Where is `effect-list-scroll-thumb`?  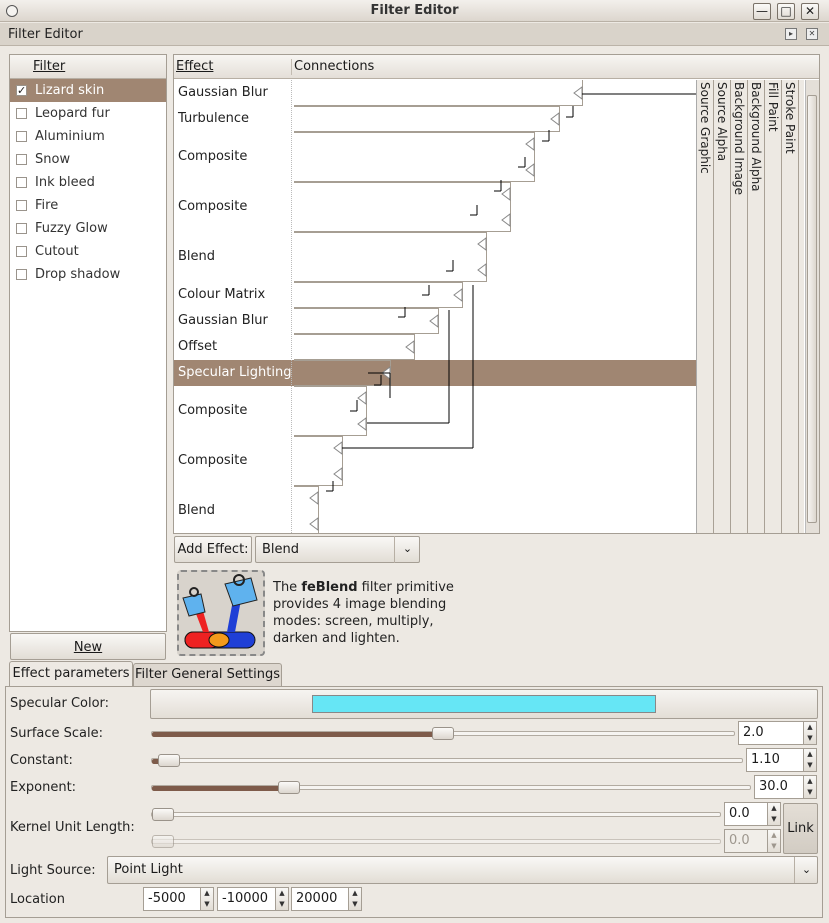 effect-list-scroll-thumb is located at coordinates (812, 309).